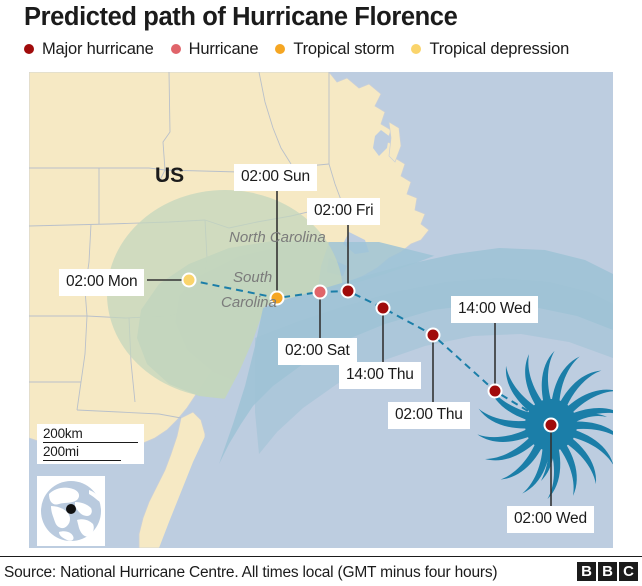 This screenshot has width=642, height=586. Describe the element at coordinates (320, 292) in the screenshot. I see `track-dot-02-00-sat` at that location.